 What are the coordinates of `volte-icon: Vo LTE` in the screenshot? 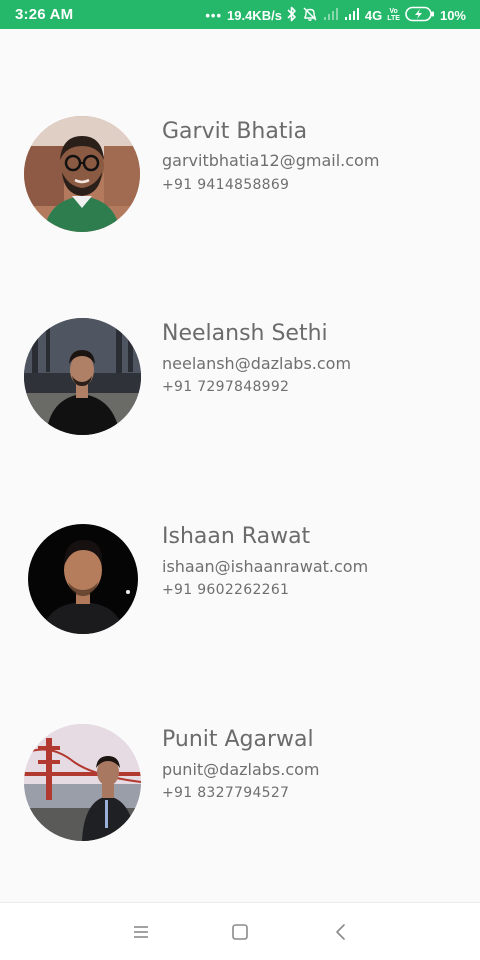 It's located at (393, 15).